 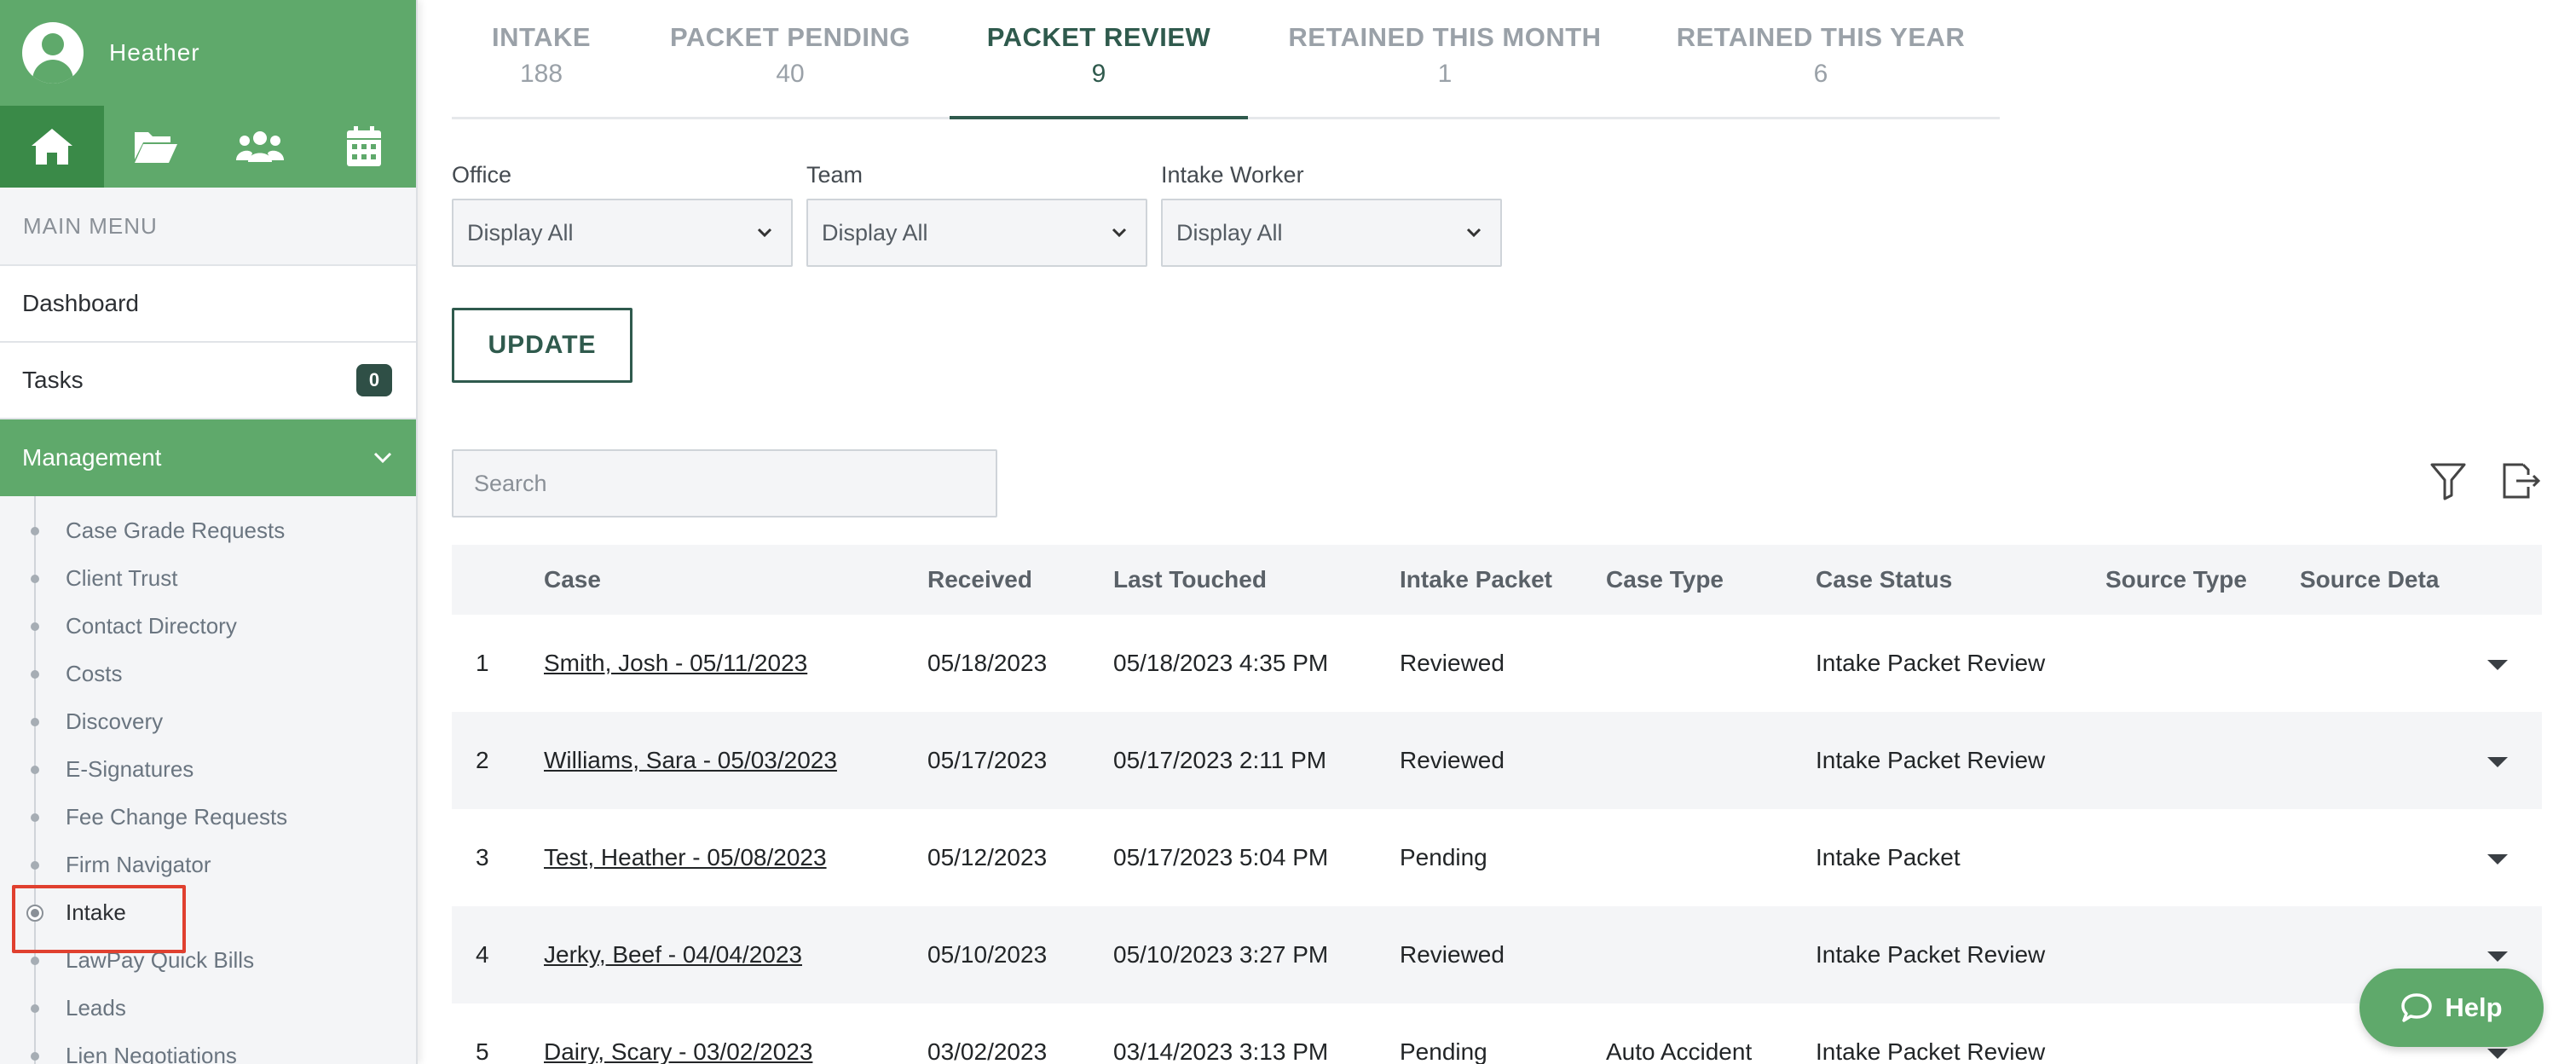 I want to click on tab-count: 6, so click(x=1820, y=74).